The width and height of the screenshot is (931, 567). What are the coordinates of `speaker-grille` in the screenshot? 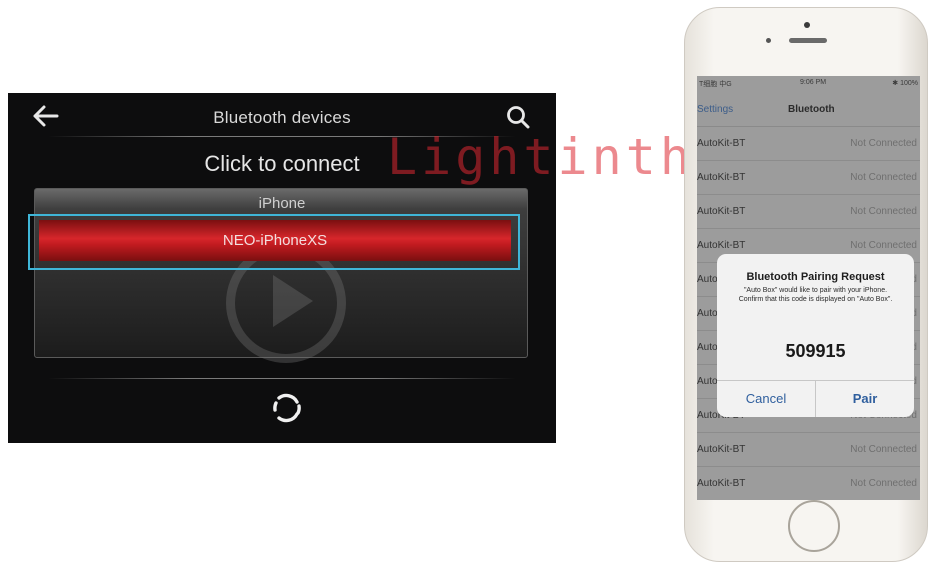 It's located at (808, 40).